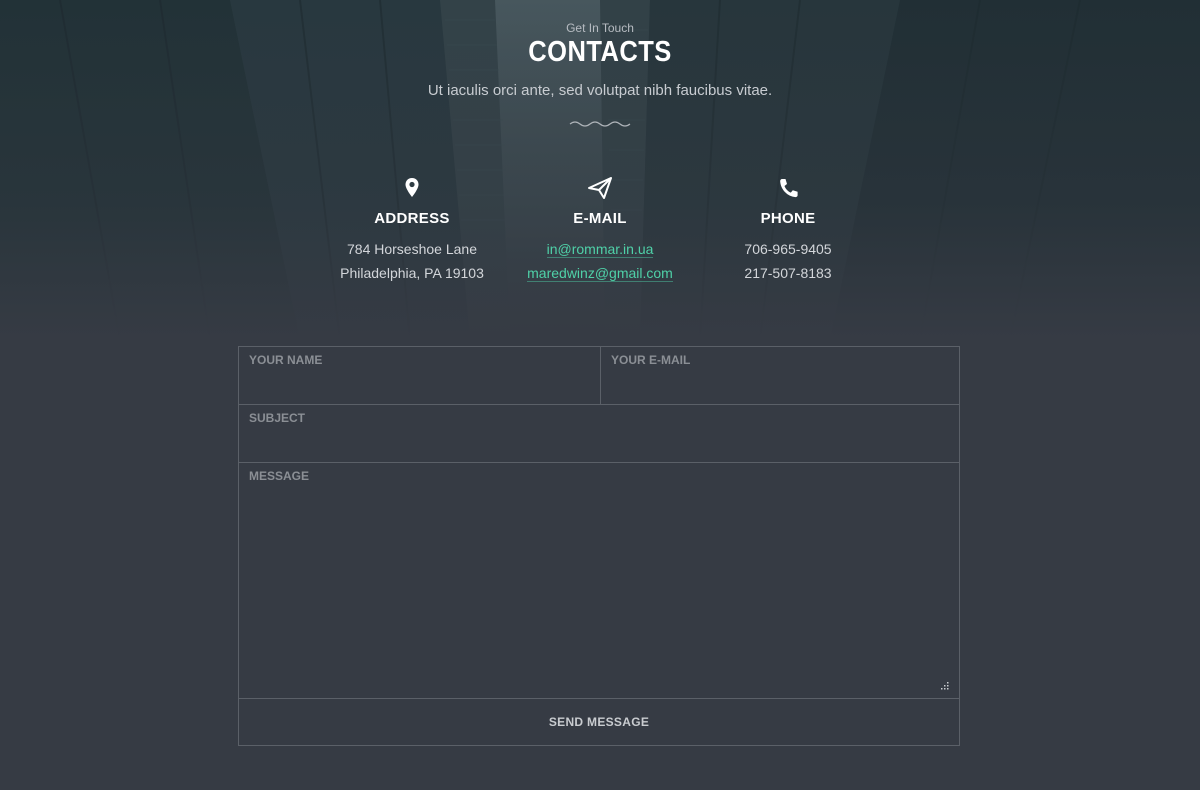 This screenshot has height=790, width=1200. What do you see at coordinates (599, 434) in the screenshot?
I see `subject-field: SUBJECT` at bounding box center [599, 434].